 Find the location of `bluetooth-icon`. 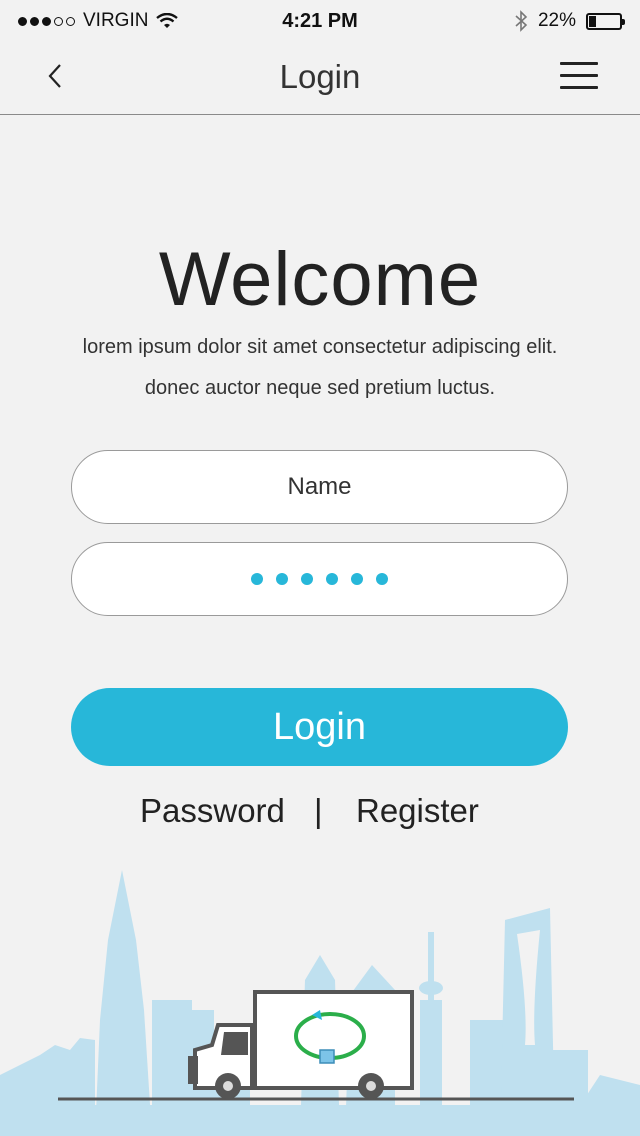

bluetooth-icon is located at coordinates (521, 21).